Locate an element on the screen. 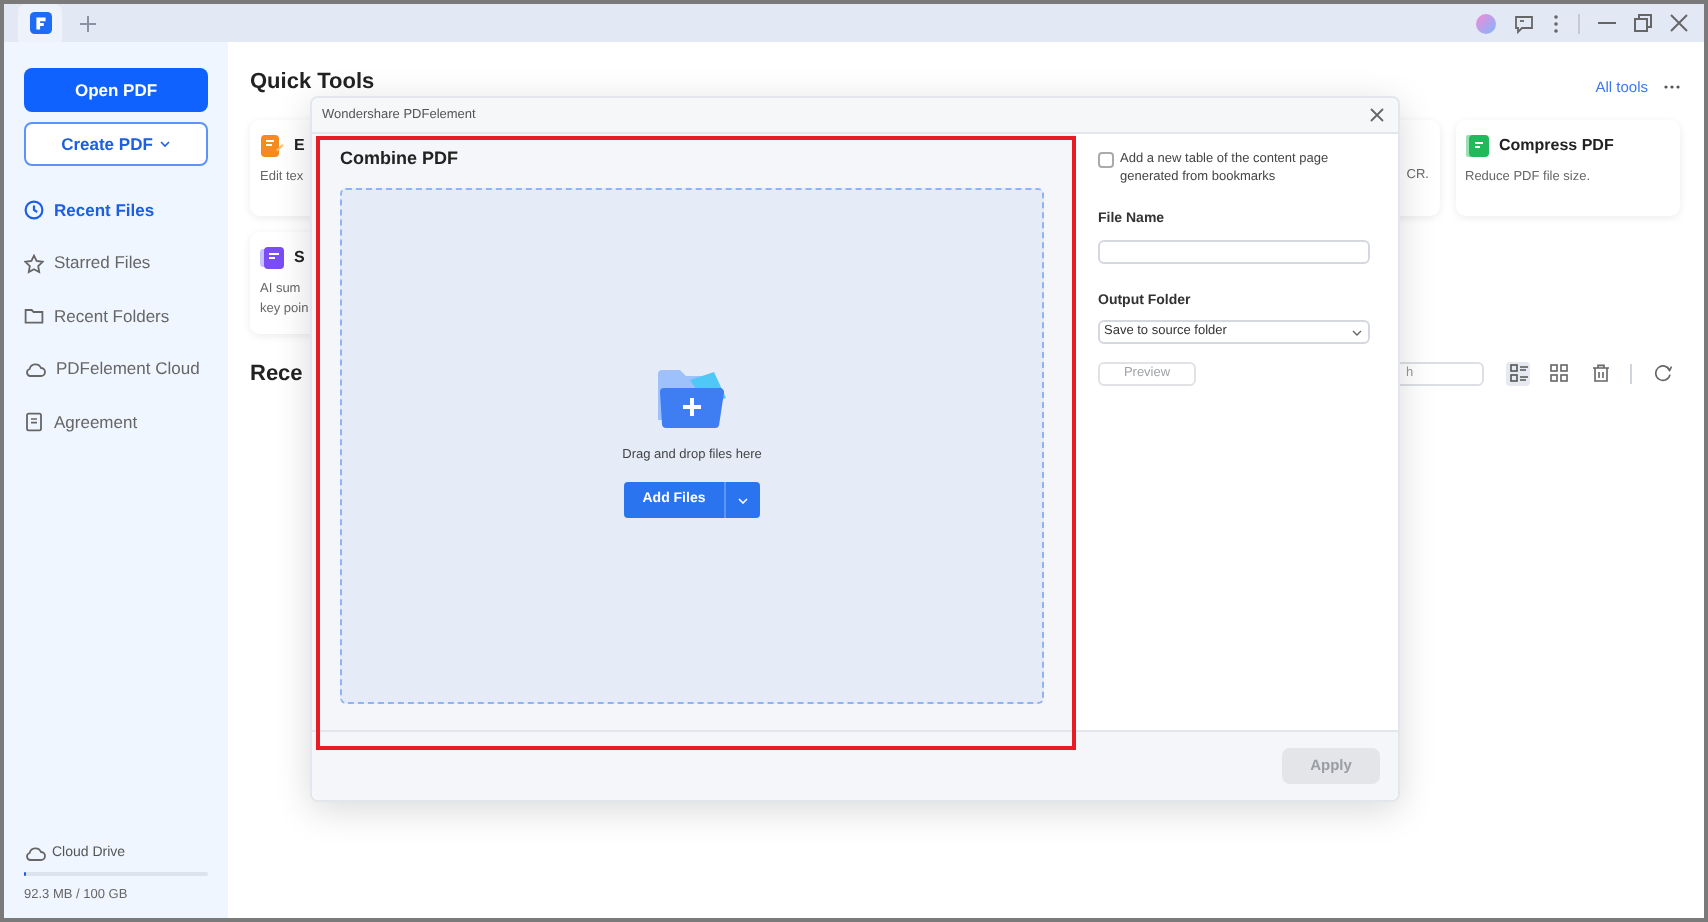 The width and height of the screenshot is (1708, 922). list-view-icon is located at coordinates (1518, 373).